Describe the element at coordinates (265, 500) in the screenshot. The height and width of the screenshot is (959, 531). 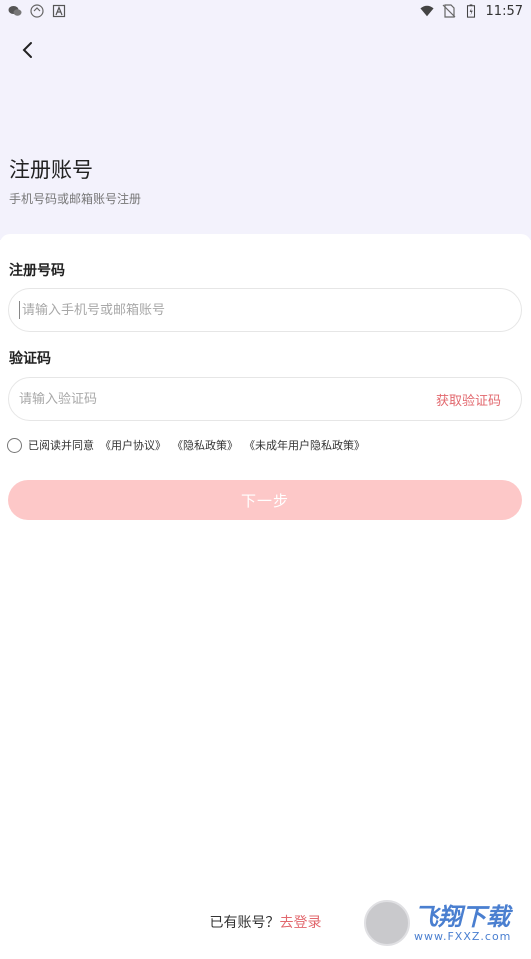
I see `next-button: 下一步` at that location.